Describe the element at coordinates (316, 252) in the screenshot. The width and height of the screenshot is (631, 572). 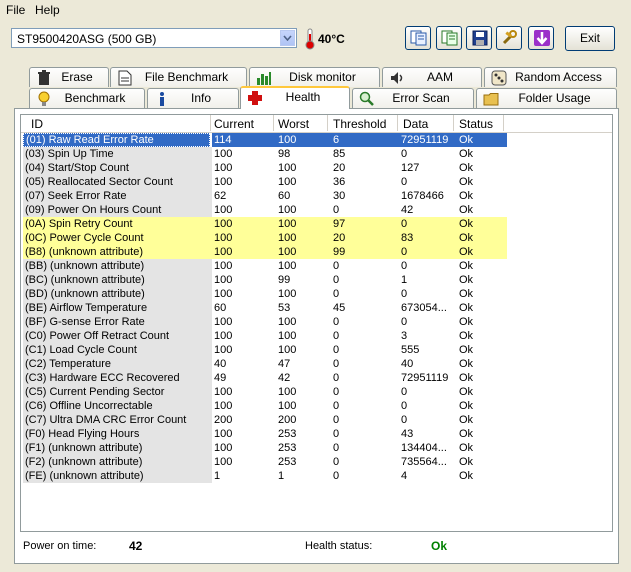
I see `table-row: (B8) (unknown attribute) 100 100 99 0 Ok` at that location.